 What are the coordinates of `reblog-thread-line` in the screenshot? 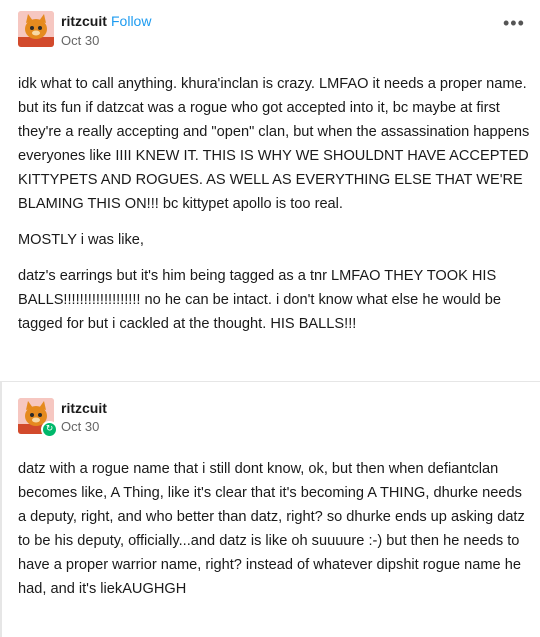 It's located at (1, 509).